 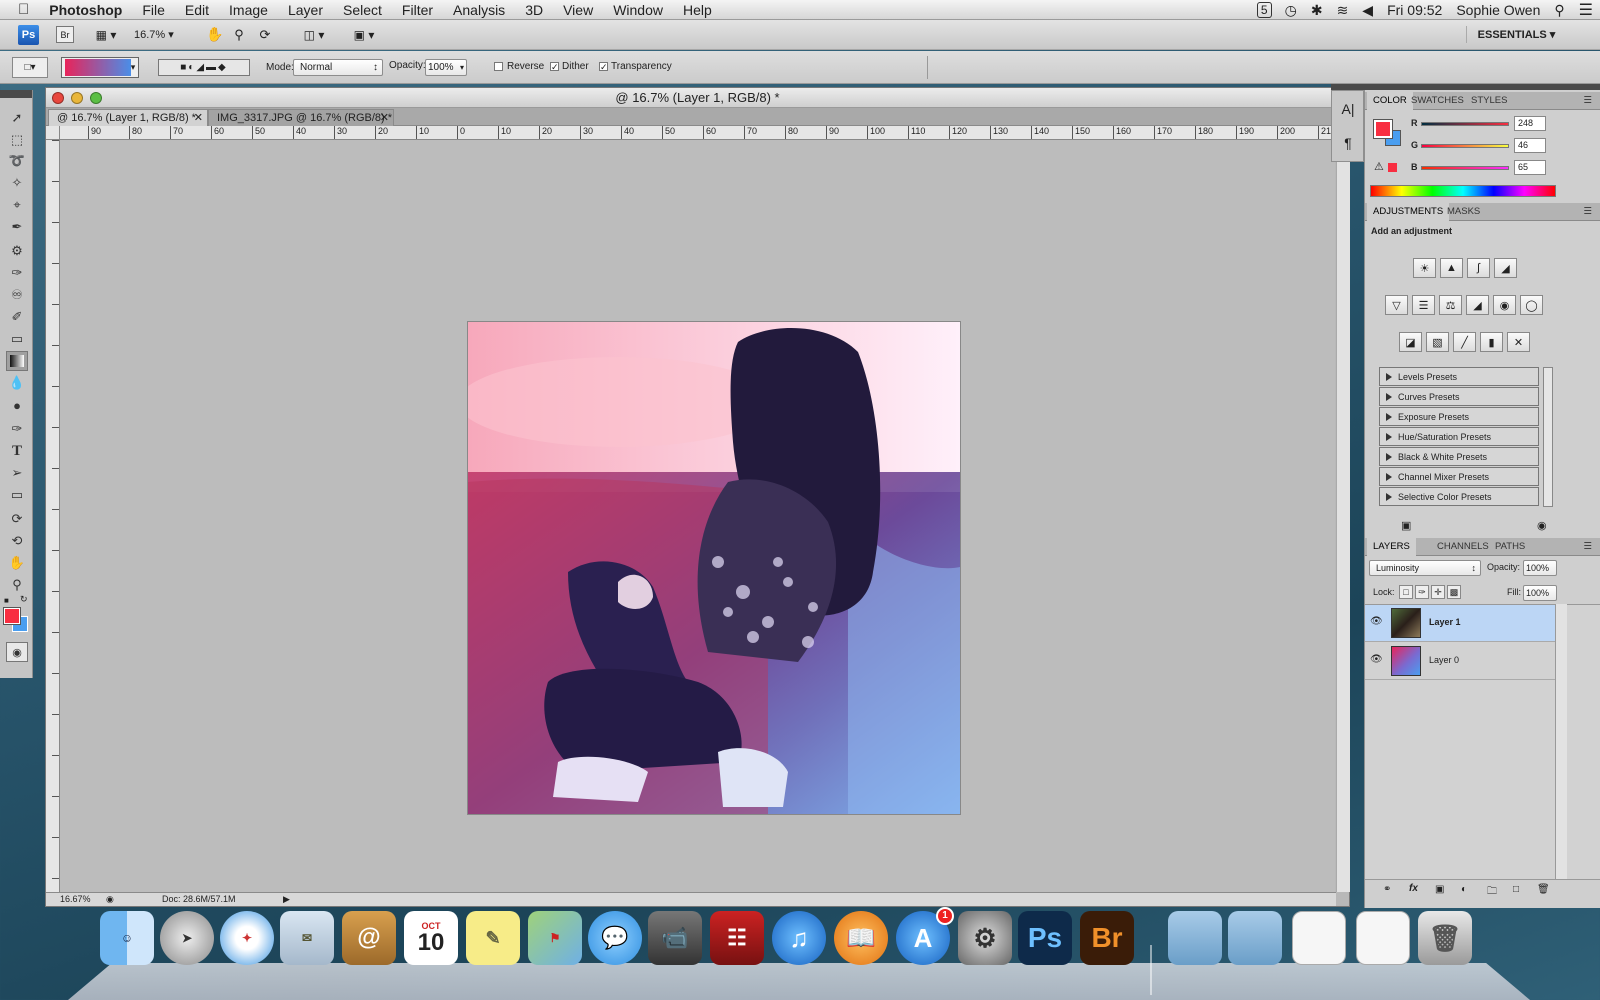 I want to click on menu-image: Image, so click(x=248, y=10).